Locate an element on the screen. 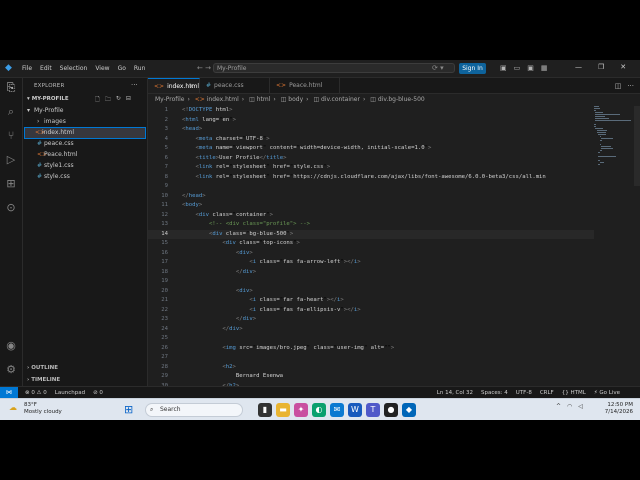 The image size is (640, 480). problems-status: ⊗ 0 ⚠ 0 is located at coordinates (36, 393).